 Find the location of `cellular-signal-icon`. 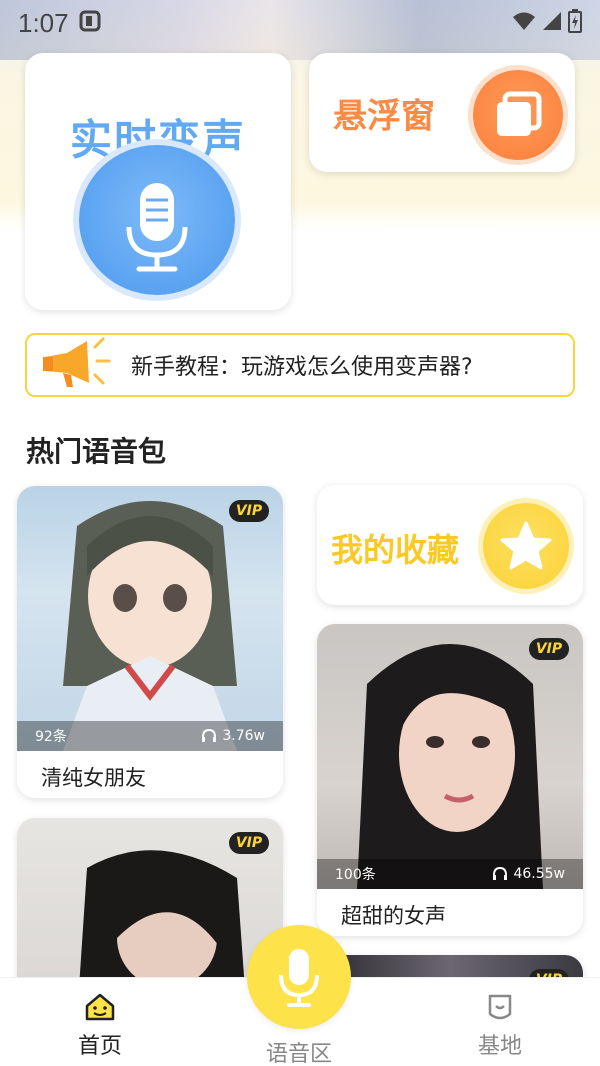

cellular-signal-icon is located at coordinates (552, 23).